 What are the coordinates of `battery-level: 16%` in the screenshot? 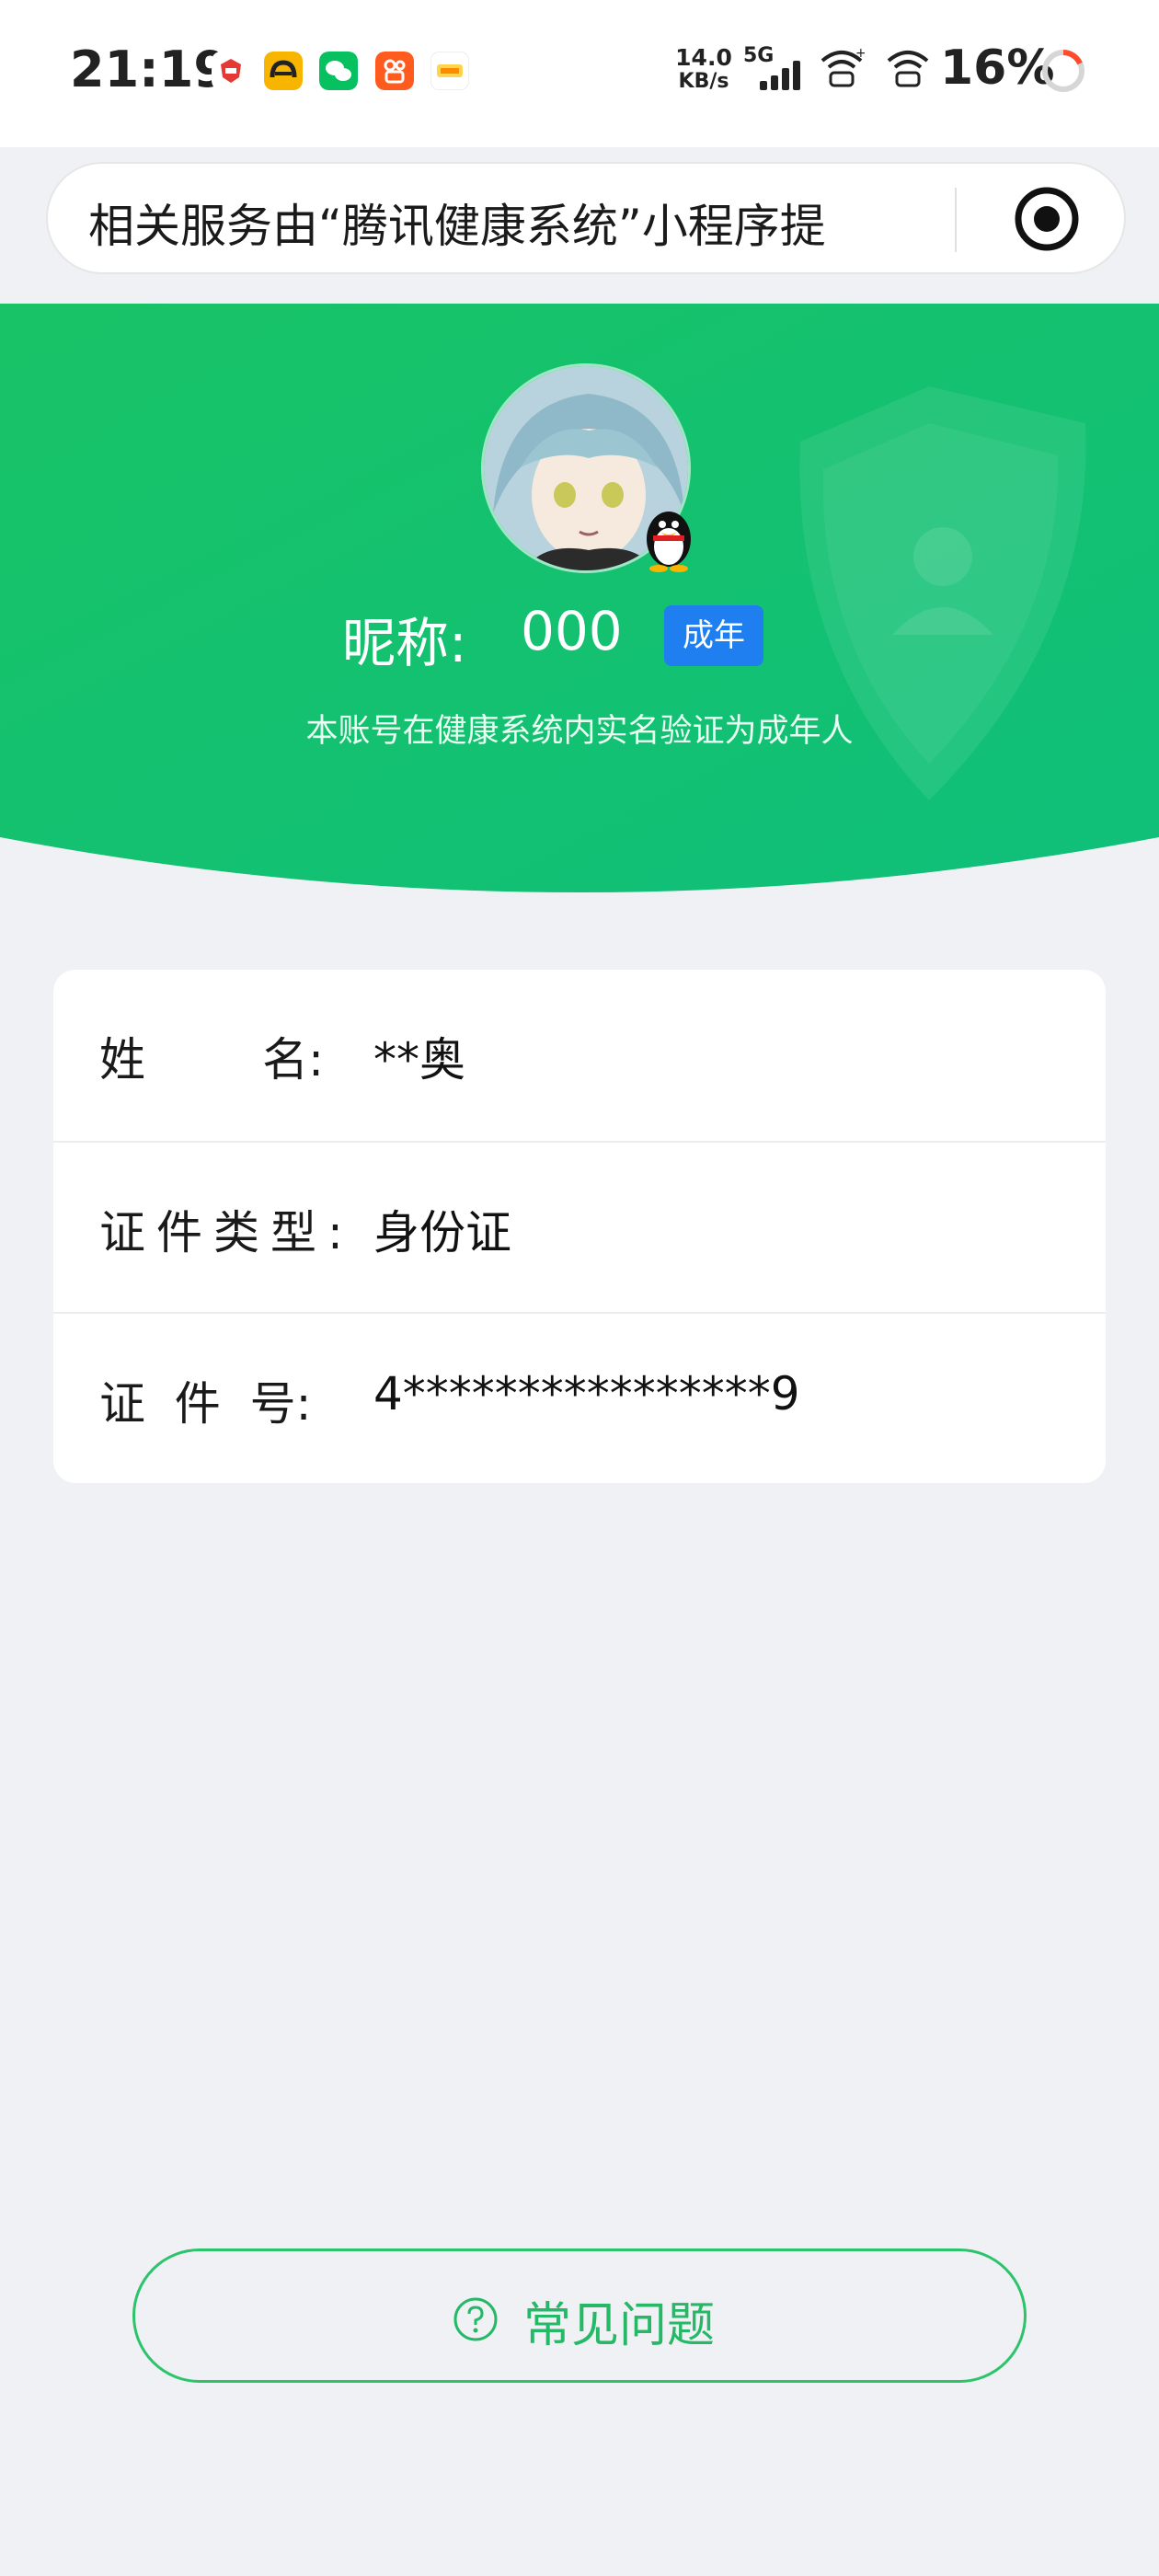 It's located at (997, 68).